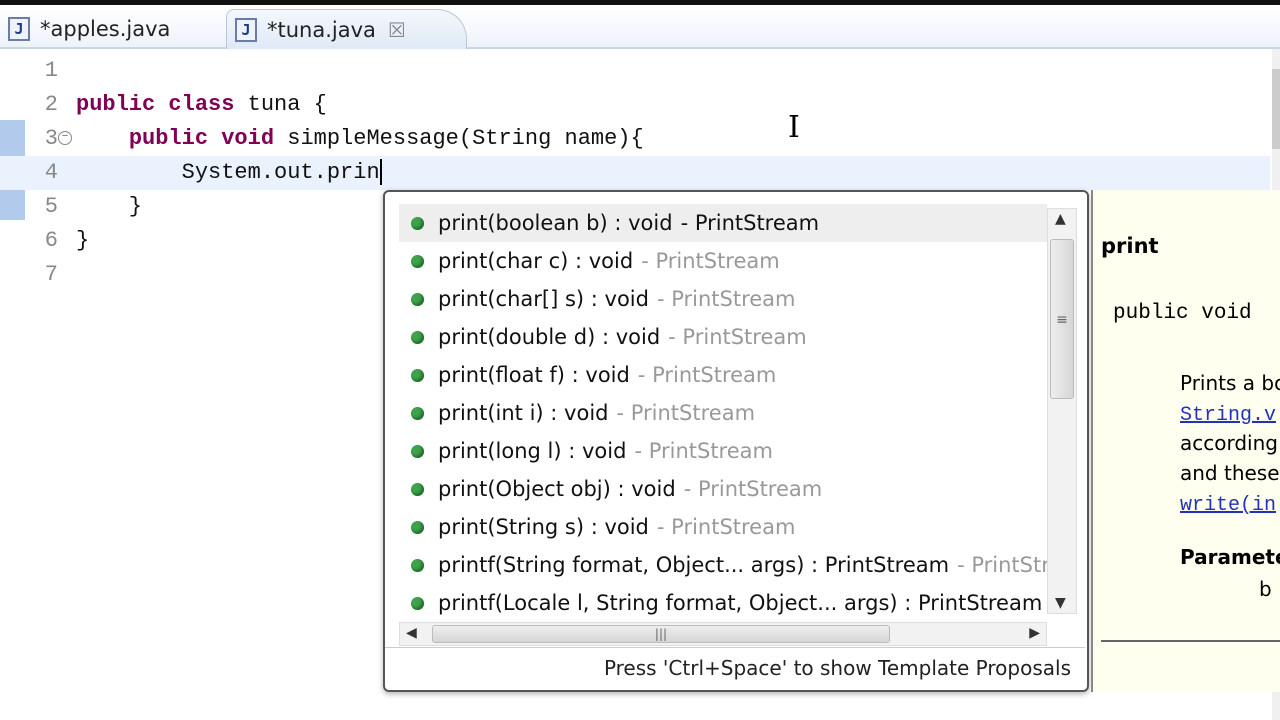 This screenshot has height=720, width=1280. I want to click on proposal-item: print(Object obj) : void - PrintStream, so click(723, 489).